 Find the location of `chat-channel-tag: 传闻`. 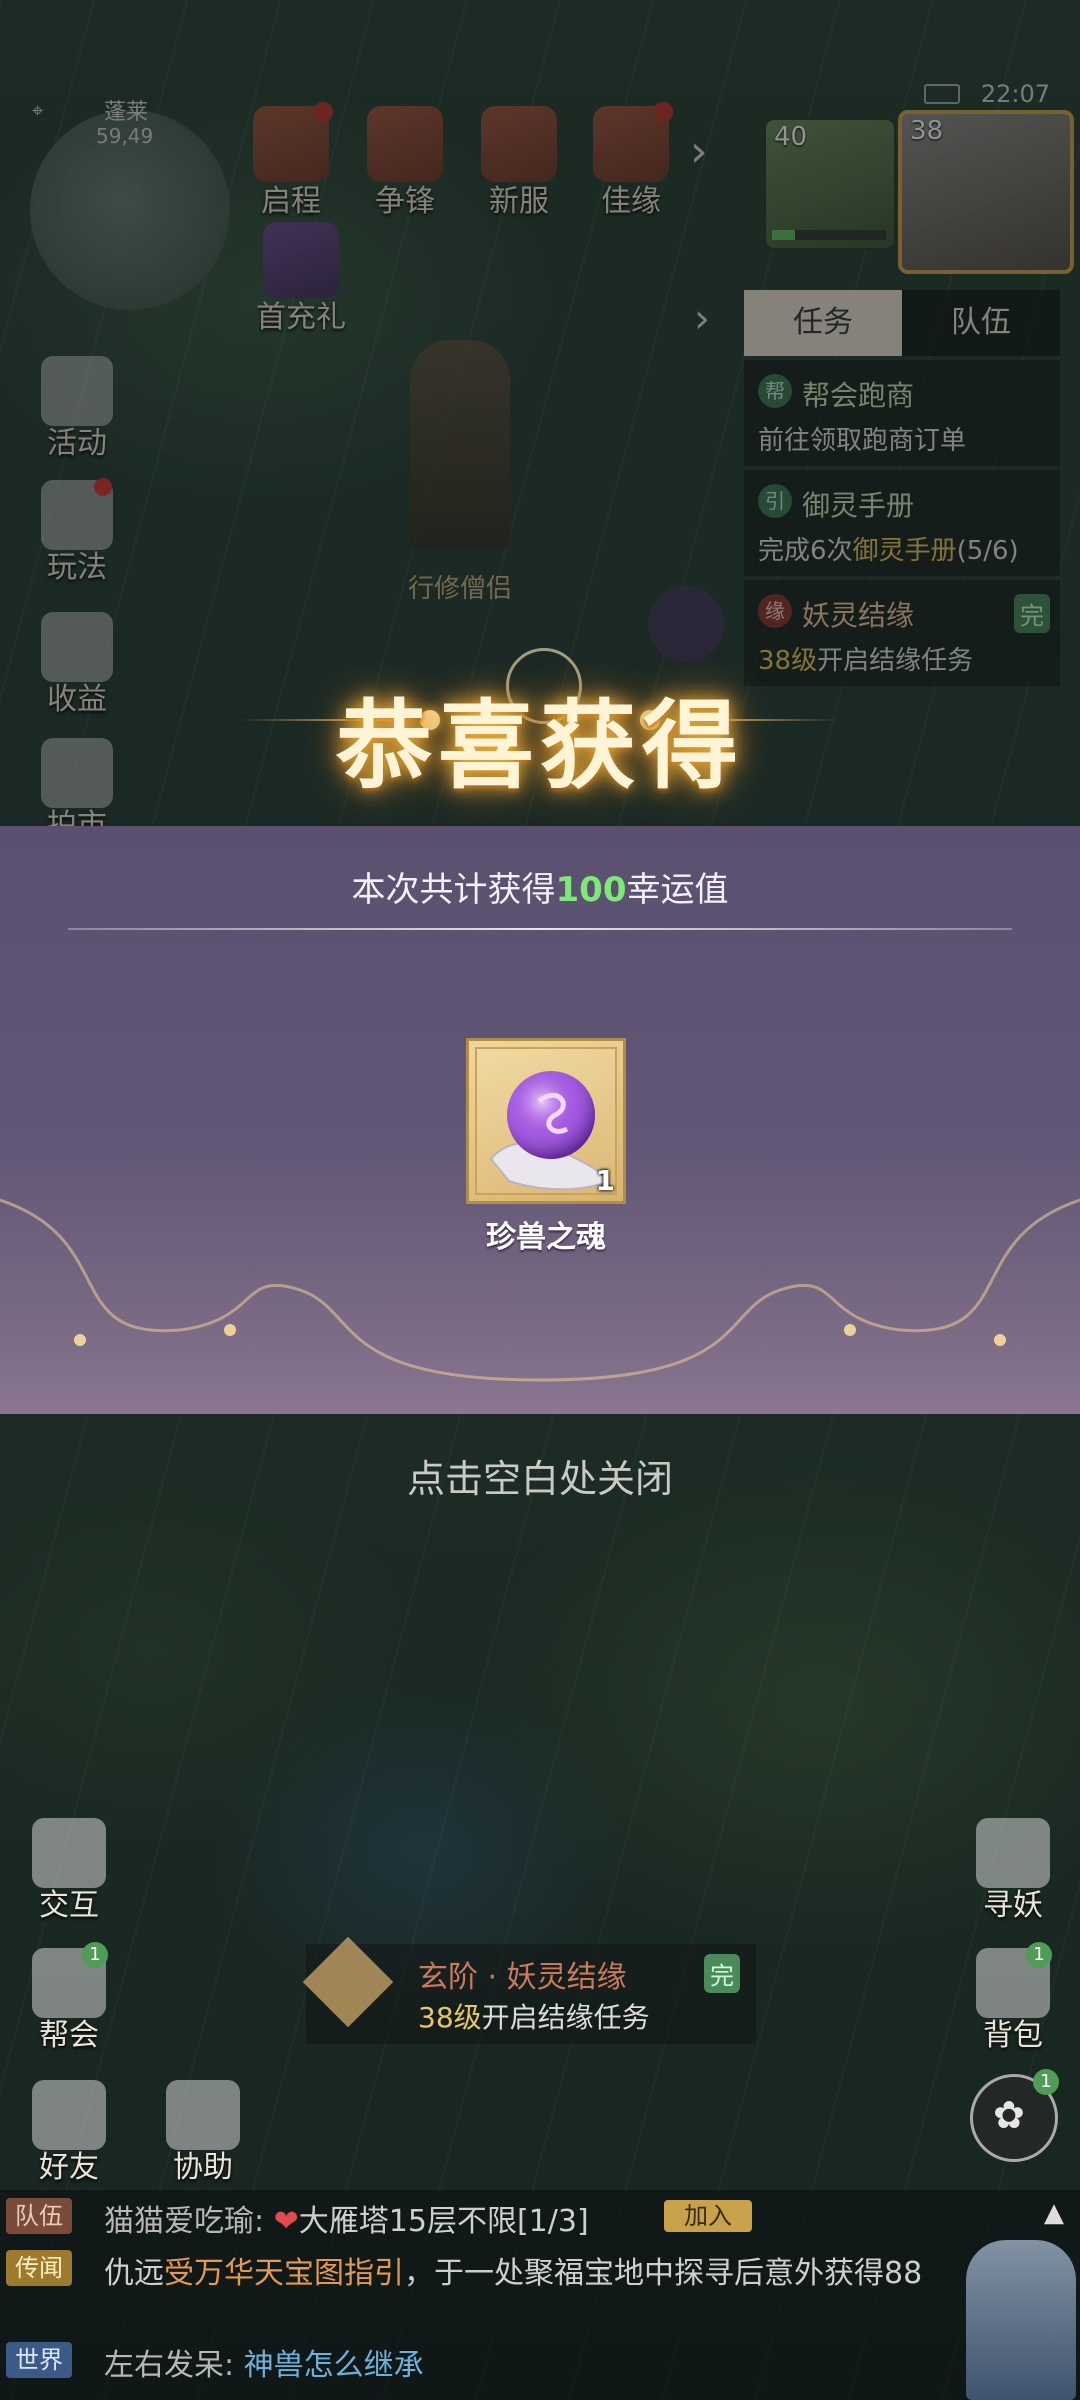

chat-channel-tag: 传闻 is located at coordinates (39, 2268).